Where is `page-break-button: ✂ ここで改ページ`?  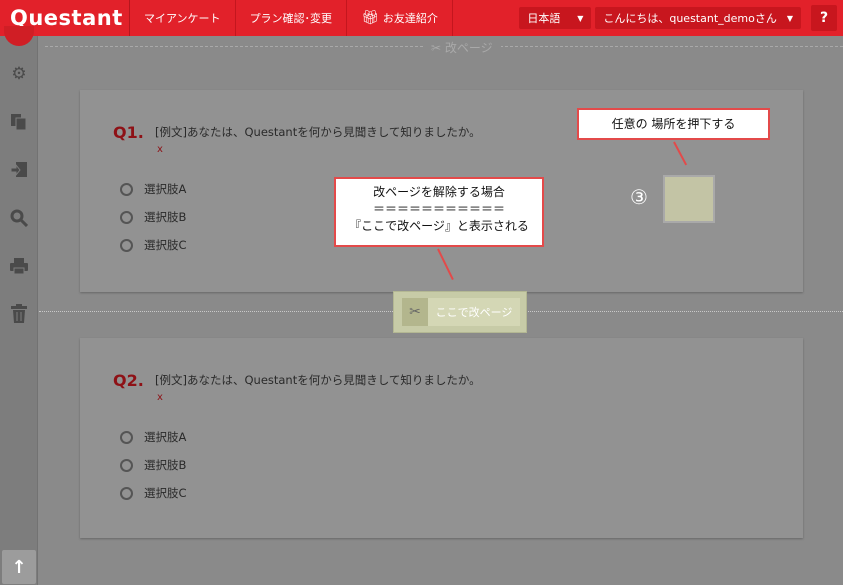
page-break-button: ✂ ここで改ページ is located at coordinates (460, 312).